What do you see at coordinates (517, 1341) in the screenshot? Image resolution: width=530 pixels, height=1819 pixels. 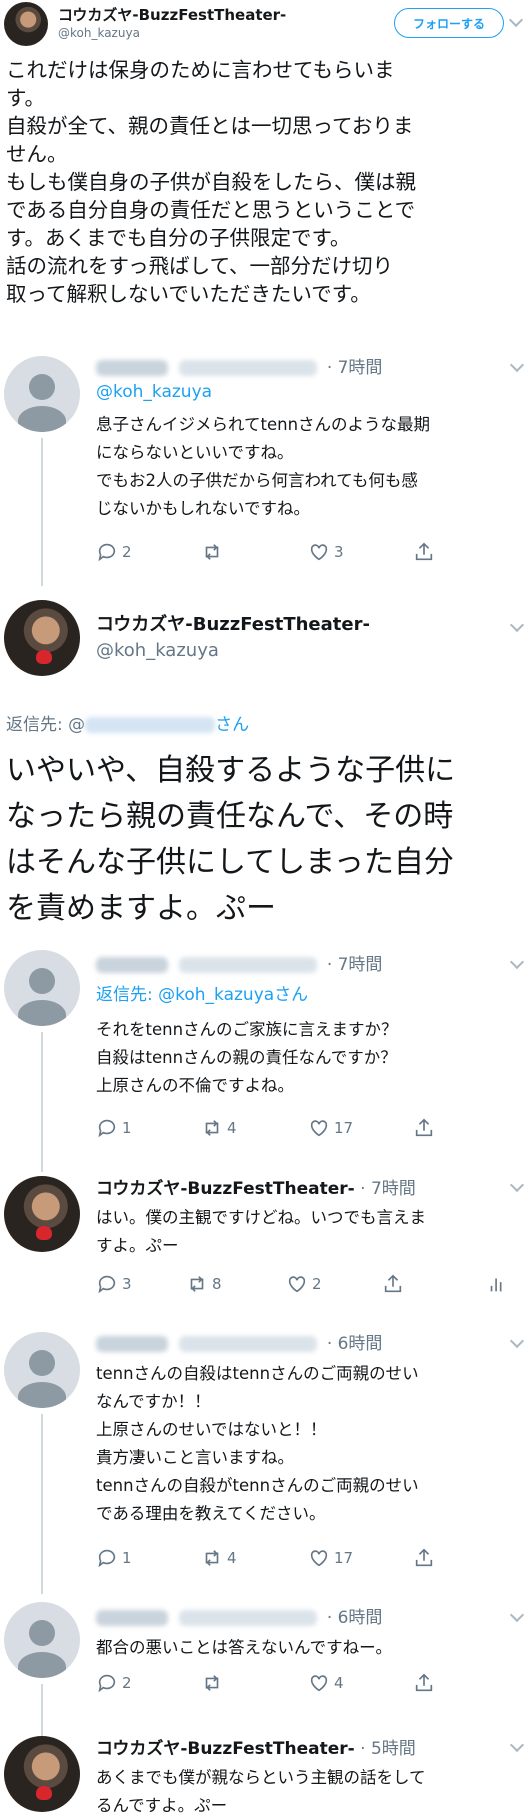 I see `reply4-chevron-down-icon` at bounding box center [517, 1341].